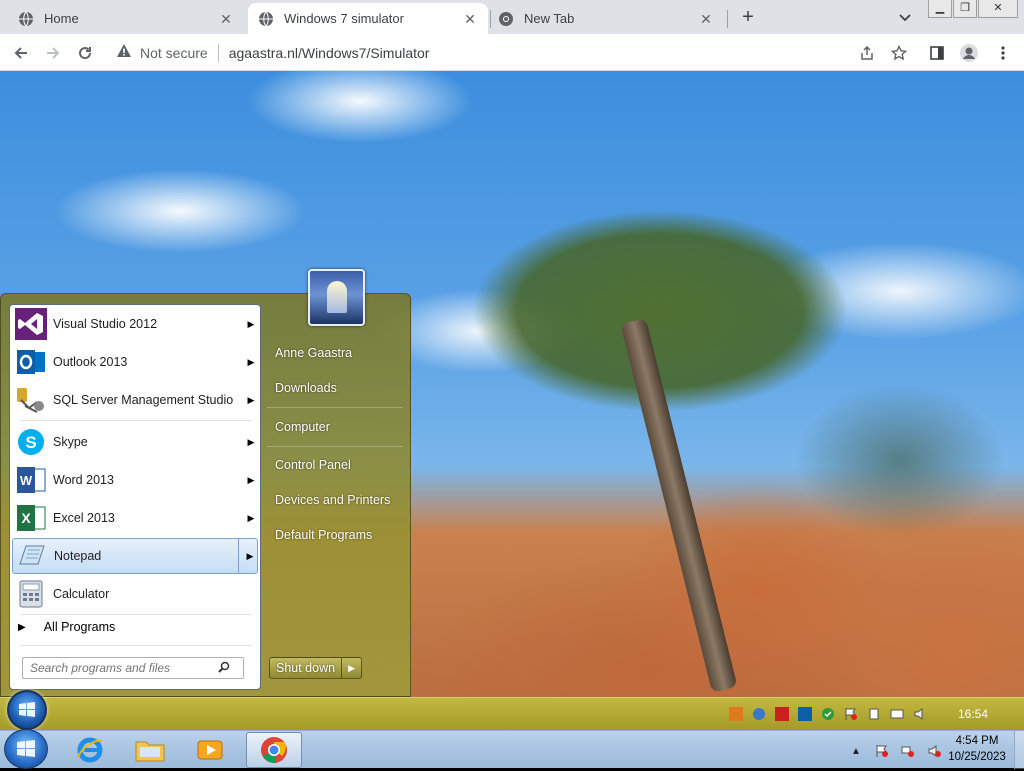 The image size is (1024, 771). Describe the element at coordinates (828, 714) in the screenshot. I see `security-check-icon` at that location.